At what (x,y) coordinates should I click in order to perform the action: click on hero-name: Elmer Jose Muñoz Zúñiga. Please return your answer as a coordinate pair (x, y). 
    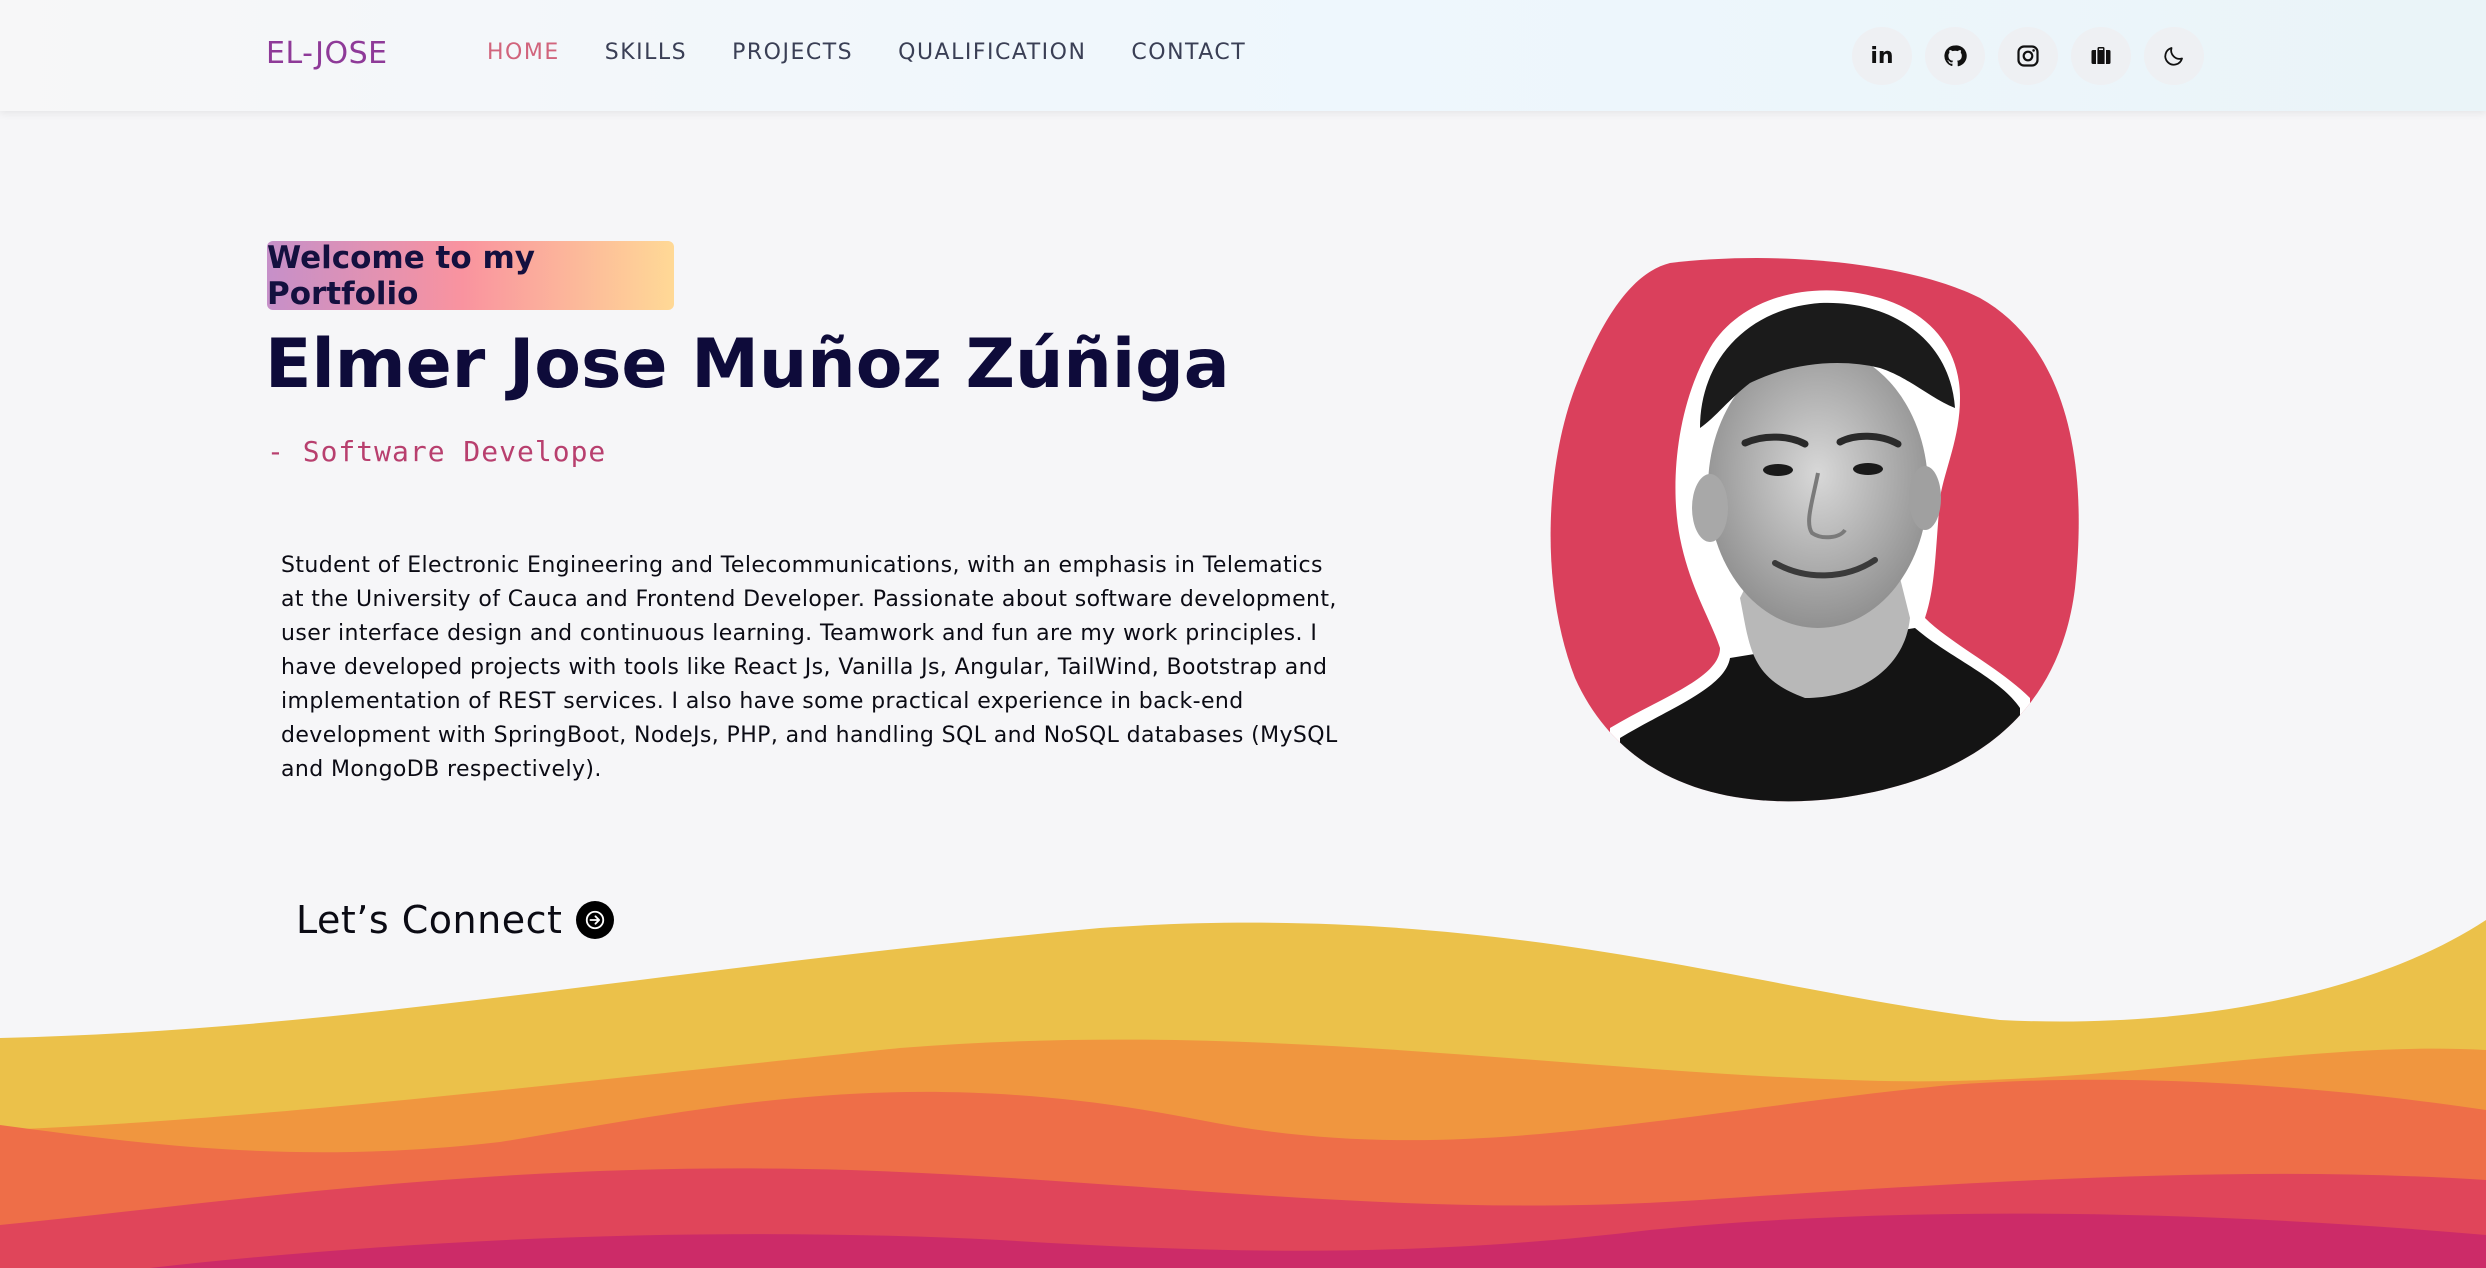
    Looking at the image, I should click on (747, 364).